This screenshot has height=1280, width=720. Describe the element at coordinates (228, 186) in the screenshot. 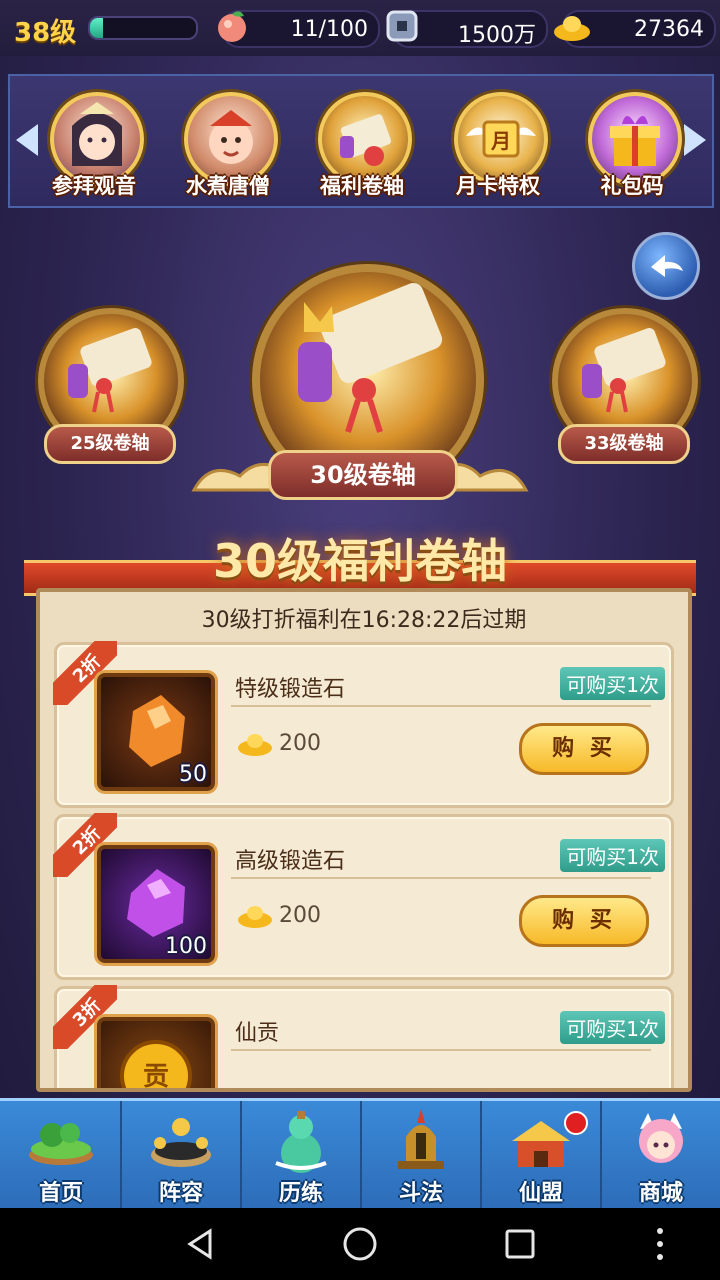

I see `activity-label: 水煮唐僧` at that location.